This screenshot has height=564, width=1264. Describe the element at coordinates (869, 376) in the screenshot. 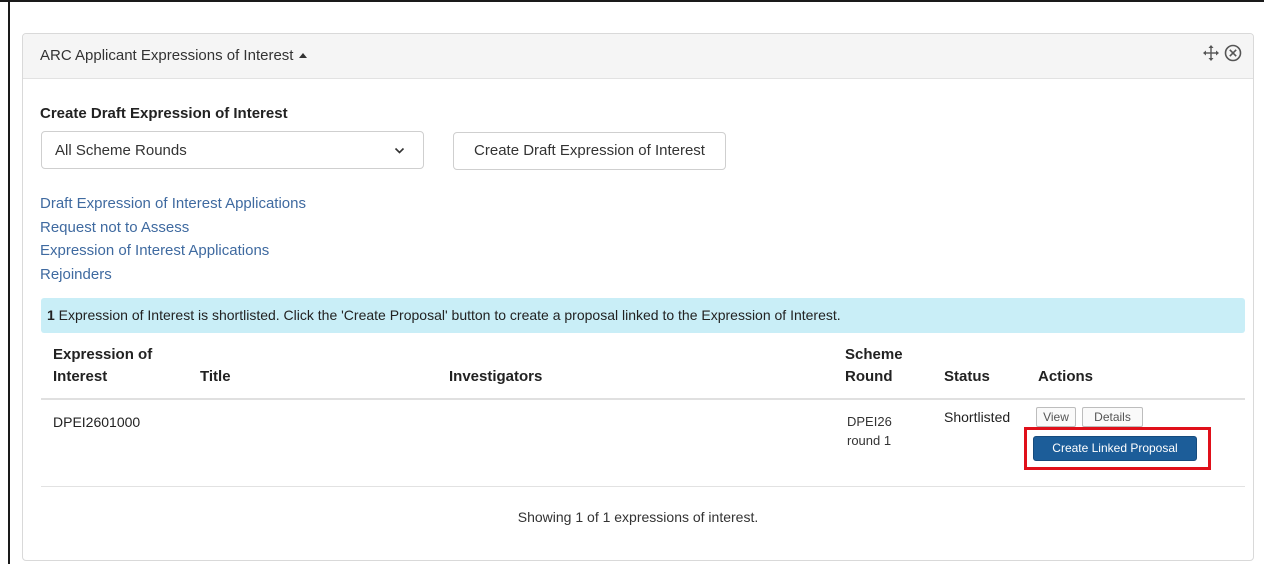

I see `col-header-scheme-line2: Round` at that location.